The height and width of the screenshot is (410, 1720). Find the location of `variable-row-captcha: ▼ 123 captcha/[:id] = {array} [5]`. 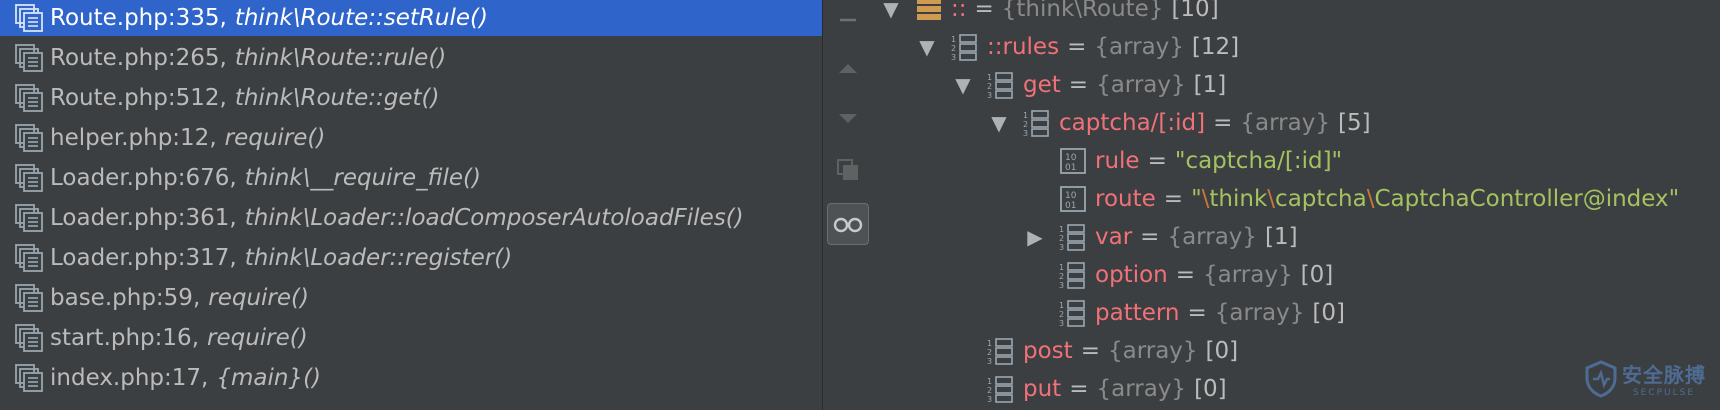

variable-row-captcha: ▼ 123 captcha/[:id] = {array} [5] is located at coordinates (1178, 123).